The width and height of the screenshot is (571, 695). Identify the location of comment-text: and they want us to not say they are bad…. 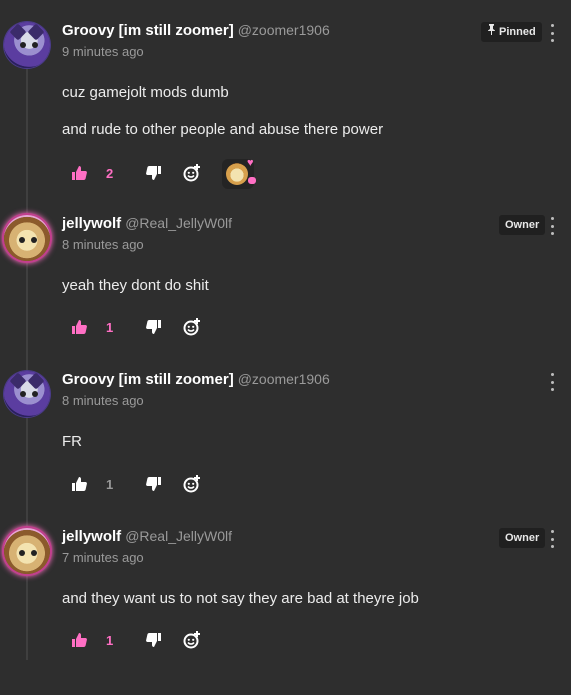
(240, 598).